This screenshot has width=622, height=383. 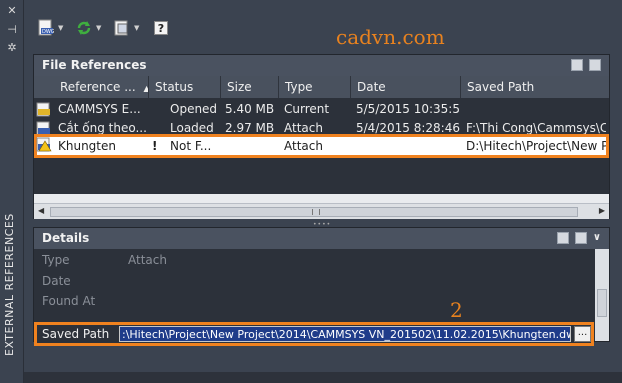 I want to click on list-view-icon, so click(x=577, y=65).